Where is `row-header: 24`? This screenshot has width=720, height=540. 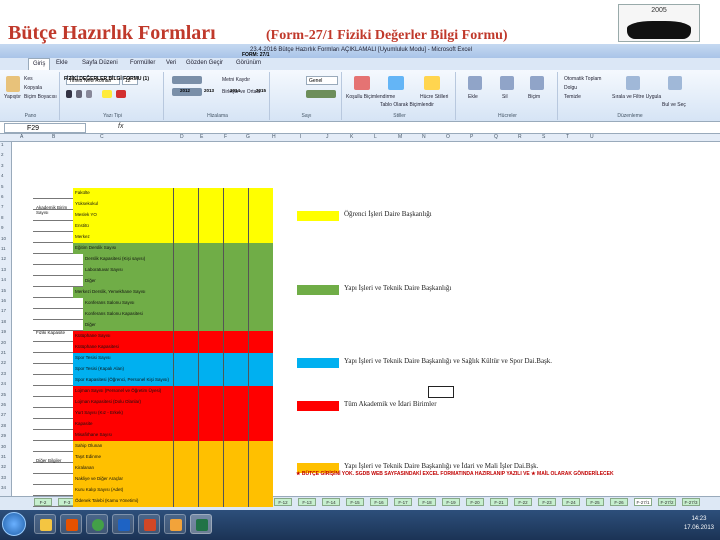 row-header: 24 is located at coordinates (3, 383).